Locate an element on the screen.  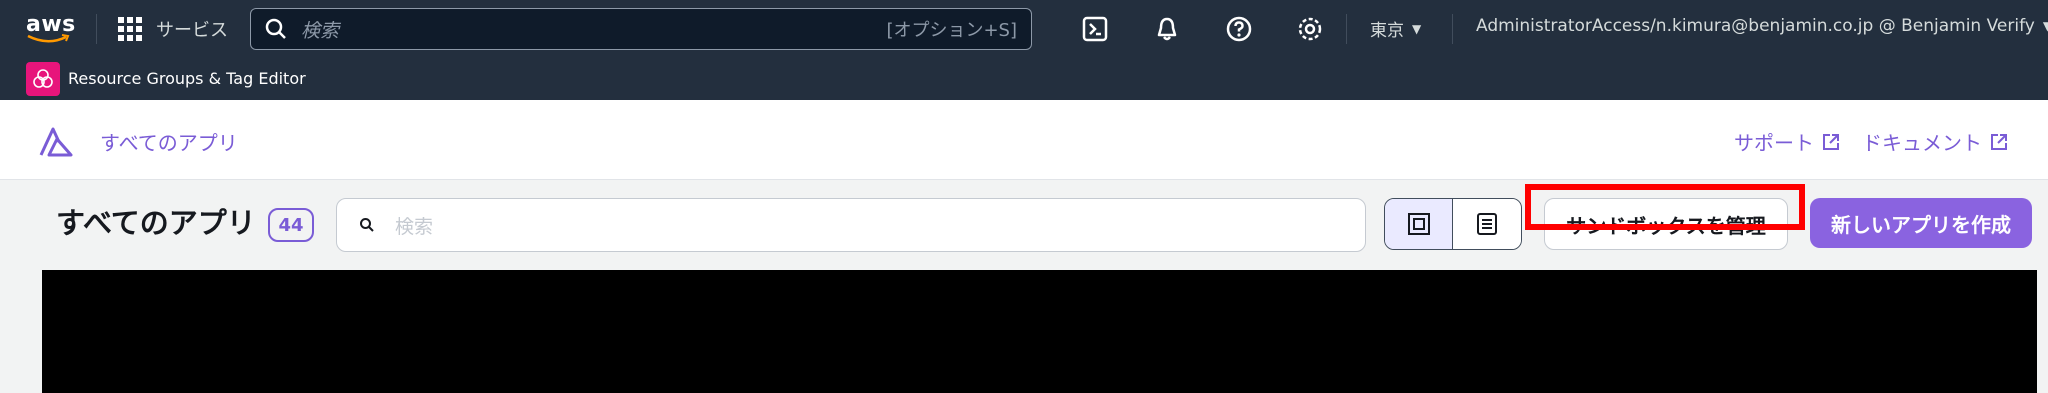
grid-view-button is located at coordinates (1419, 224).